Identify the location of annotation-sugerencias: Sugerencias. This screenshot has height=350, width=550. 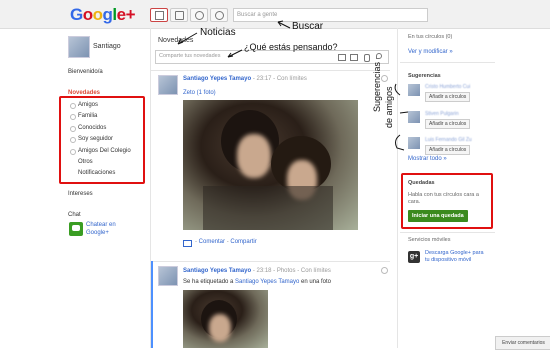
(377, 86).